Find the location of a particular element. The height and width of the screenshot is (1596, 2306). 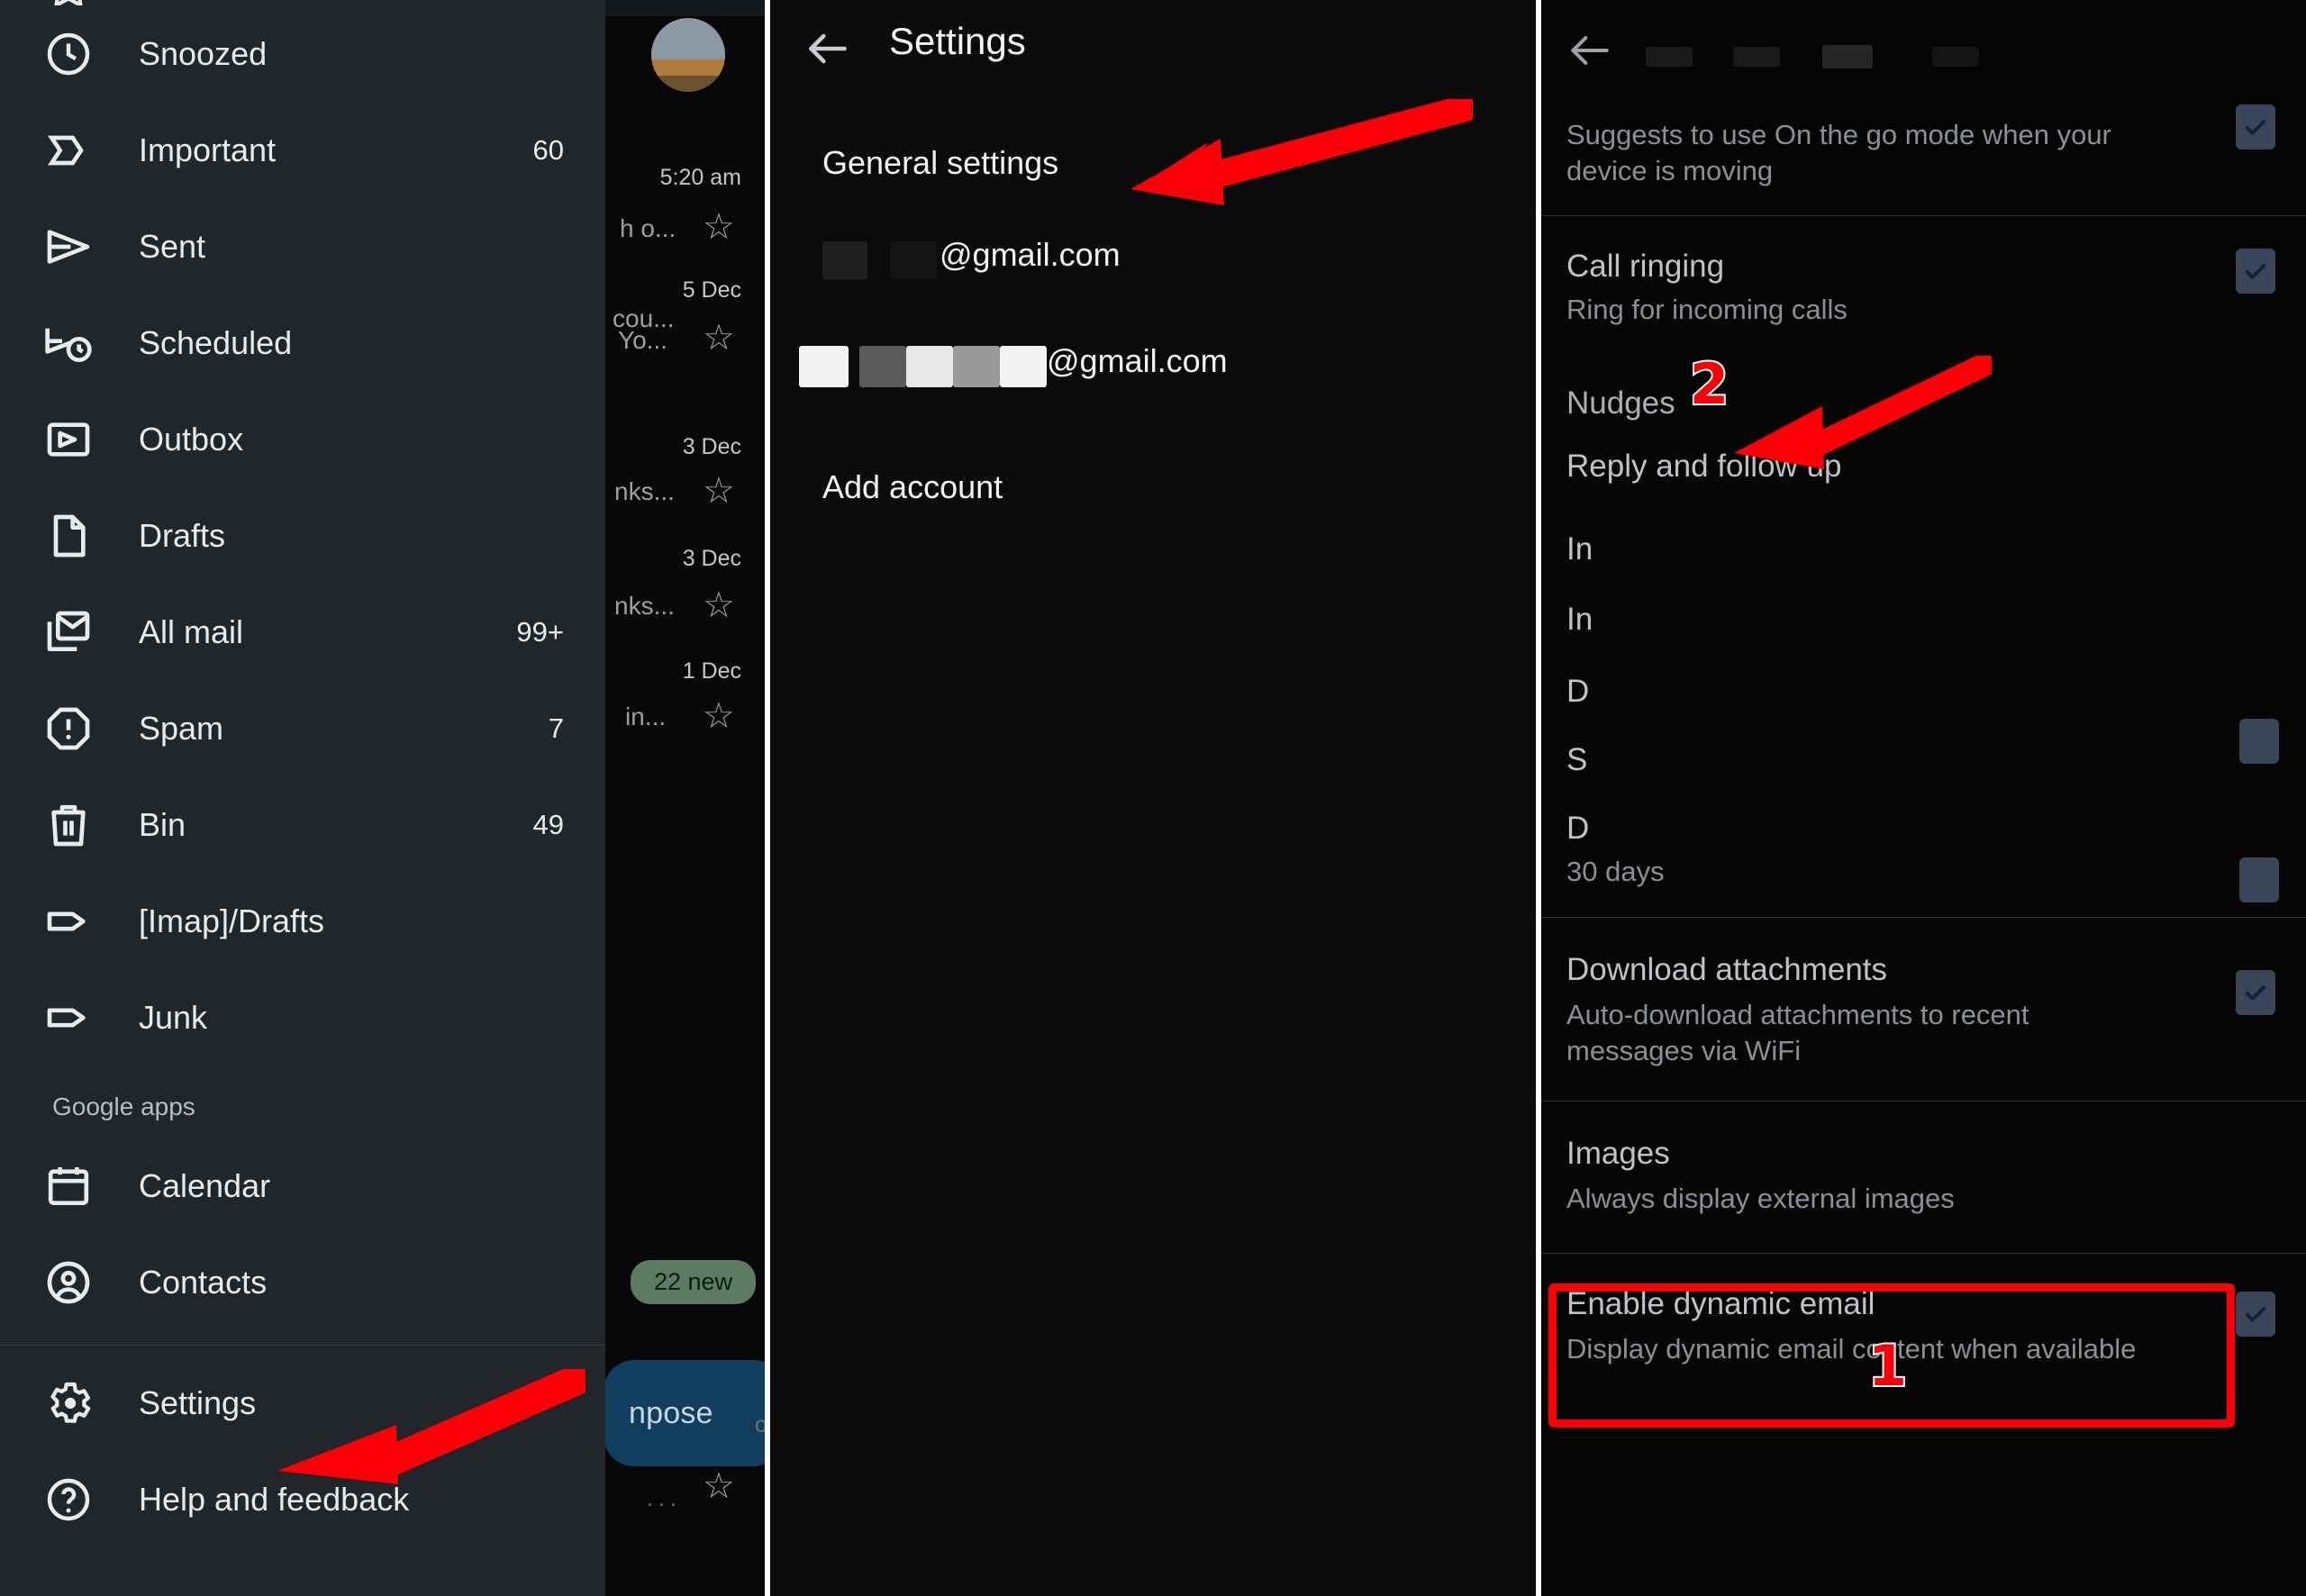

sidebar-item-label: Calendar is located at coordinates (205, 1185).